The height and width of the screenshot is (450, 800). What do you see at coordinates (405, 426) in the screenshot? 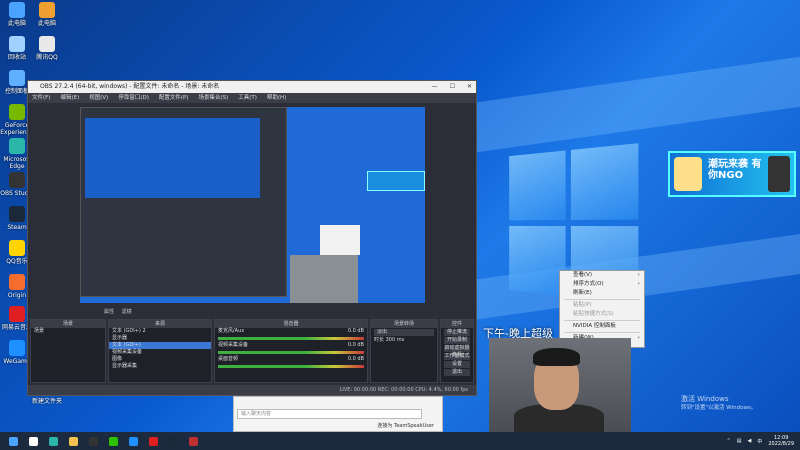
I see `chat-user: 连接为 TeamSpeakUser` at bounding box center [405, 426].